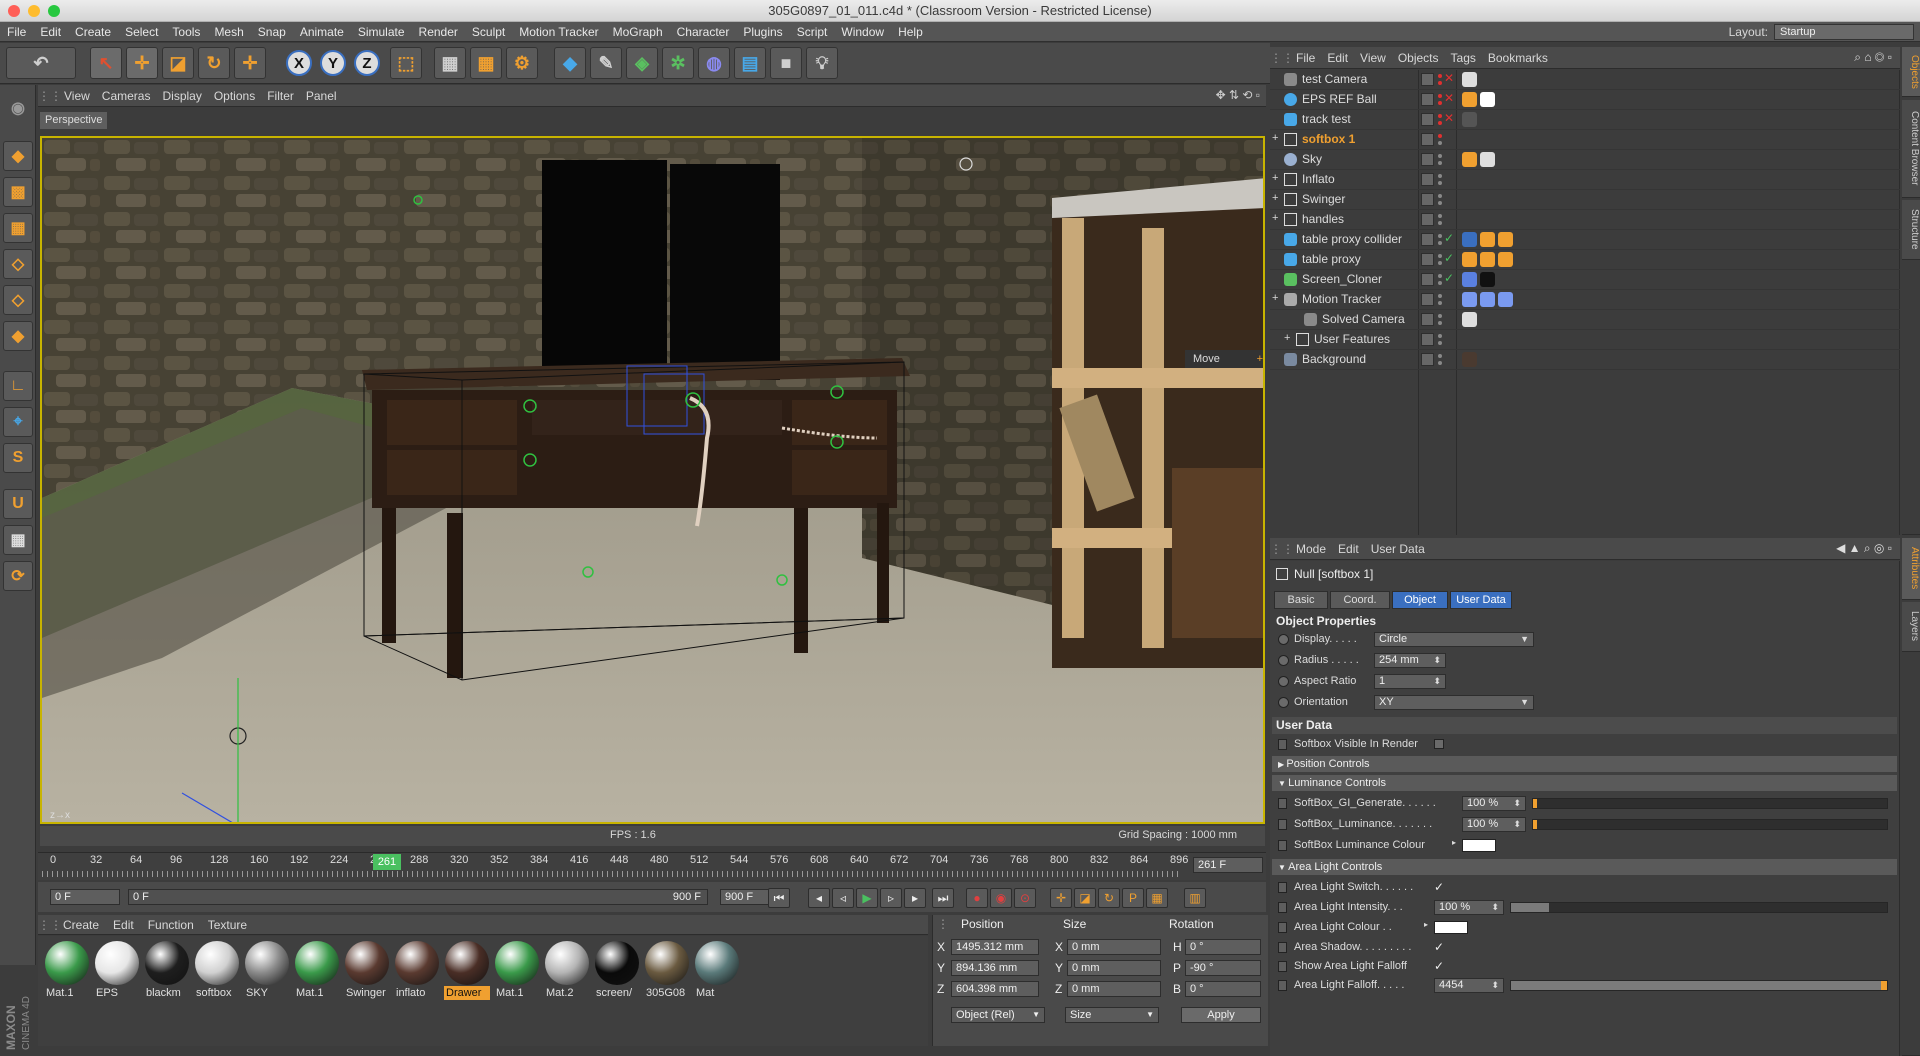  Describe the element at coordinates (522, 63) in the screenshot. I see `render-settings-icon: ⚙` at that location.